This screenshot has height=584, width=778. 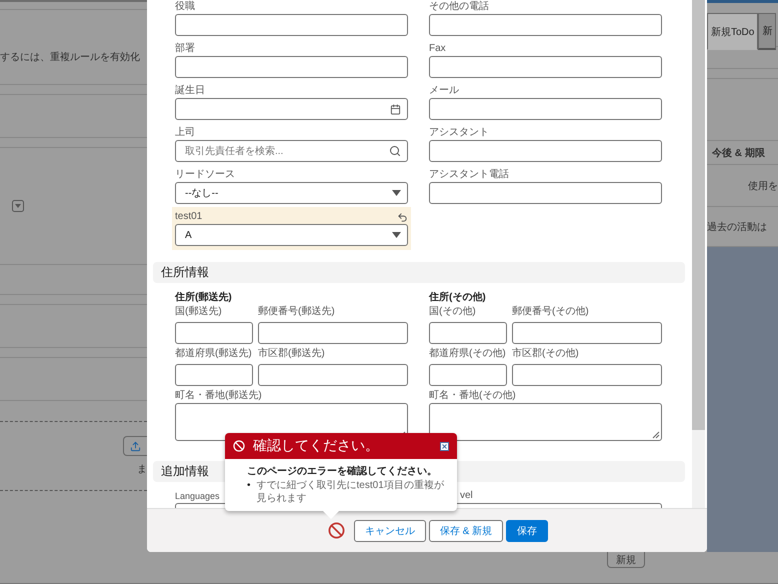 I want to click on tab: 新, so click(x=767, y=31).